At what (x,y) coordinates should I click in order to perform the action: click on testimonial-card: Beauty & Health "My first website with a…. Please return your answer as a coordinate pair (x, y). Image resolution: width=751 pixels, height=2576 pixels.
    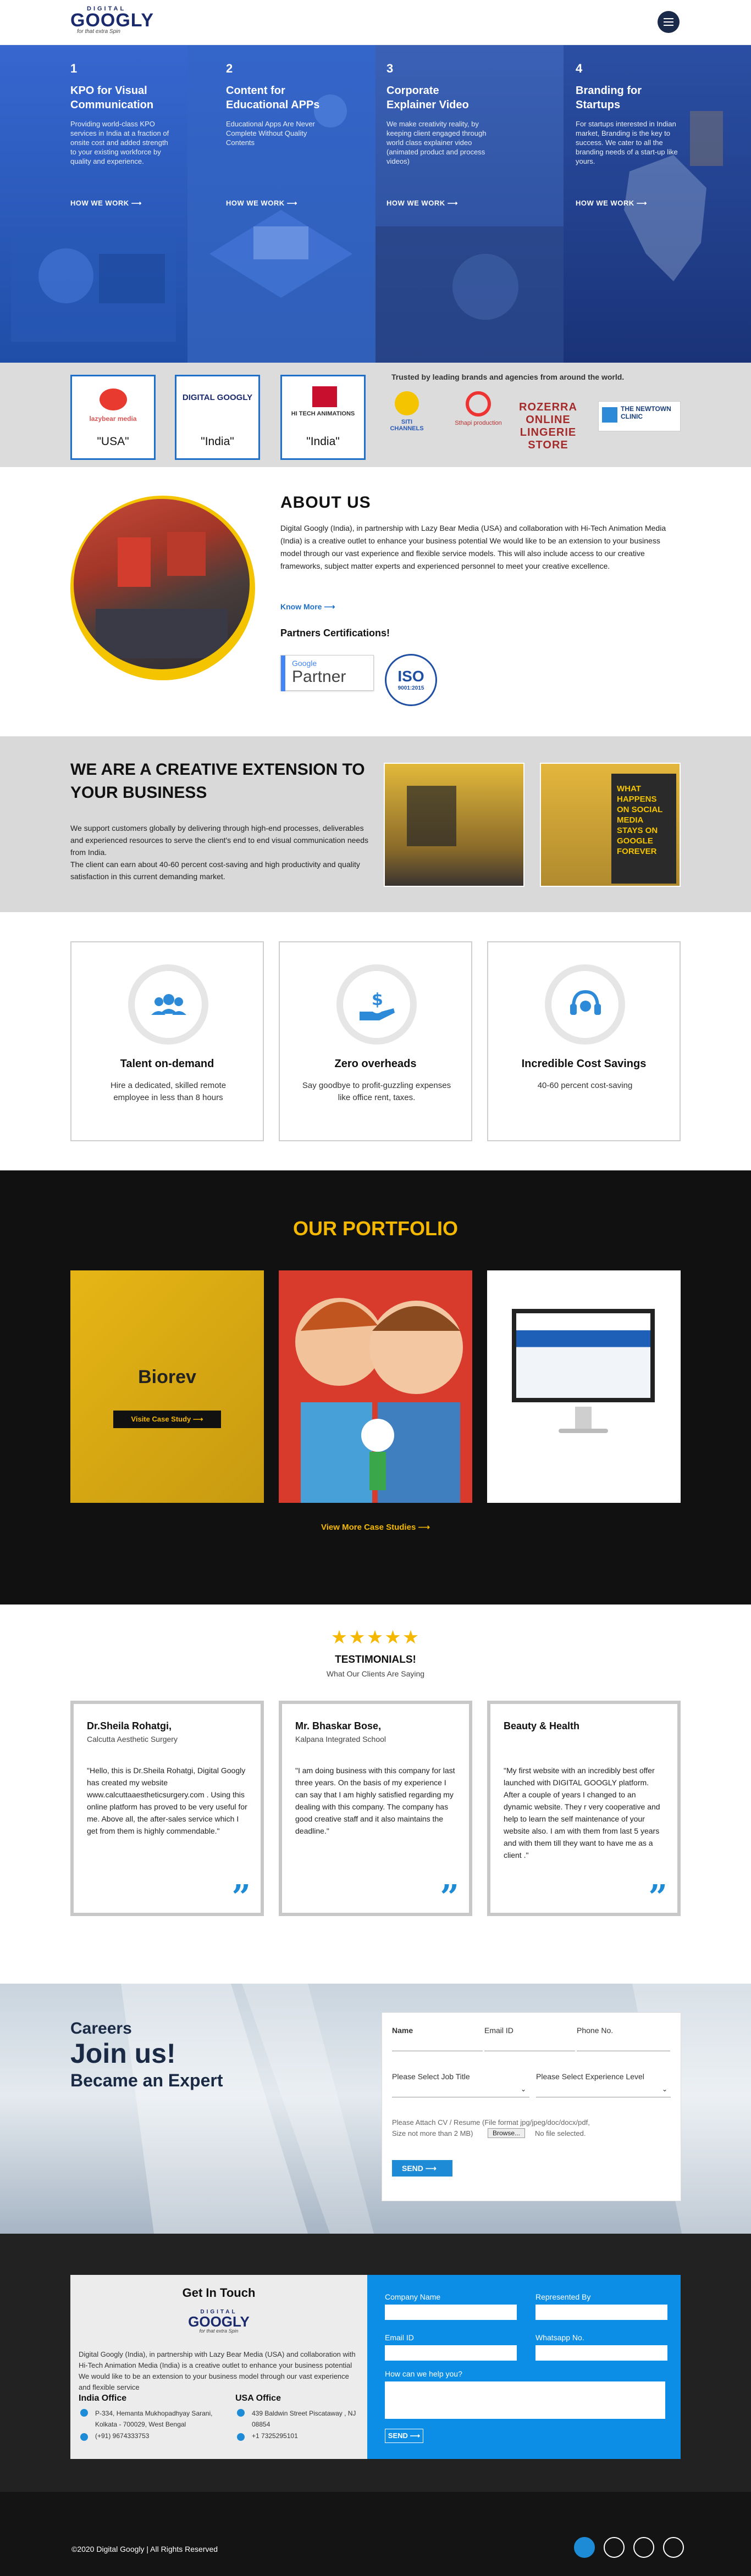
    Looking at the image, I should click on (584, 1808).